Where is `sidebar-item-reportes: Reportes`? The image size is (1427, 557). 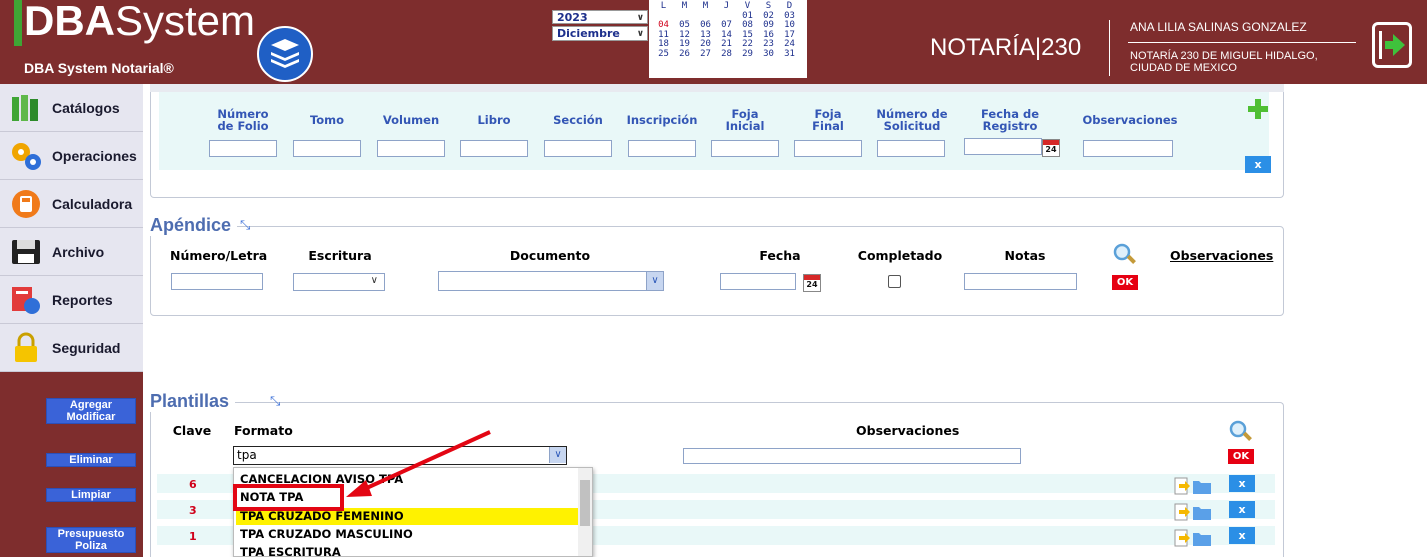
sidebar-item-reportes: Reportes is located at coordinates (71, 300).